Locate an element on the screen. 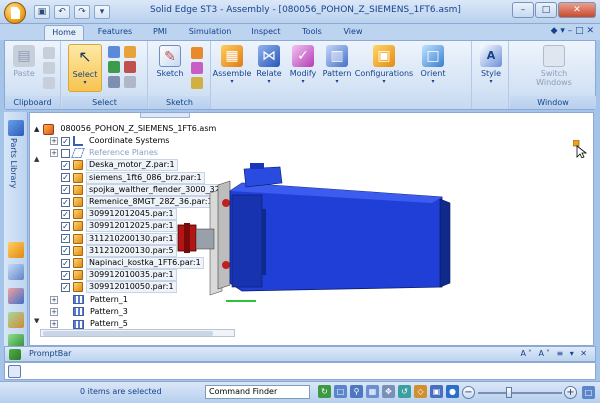  switch-windows-button: Switch Windows is located at coordinates (554, 68).